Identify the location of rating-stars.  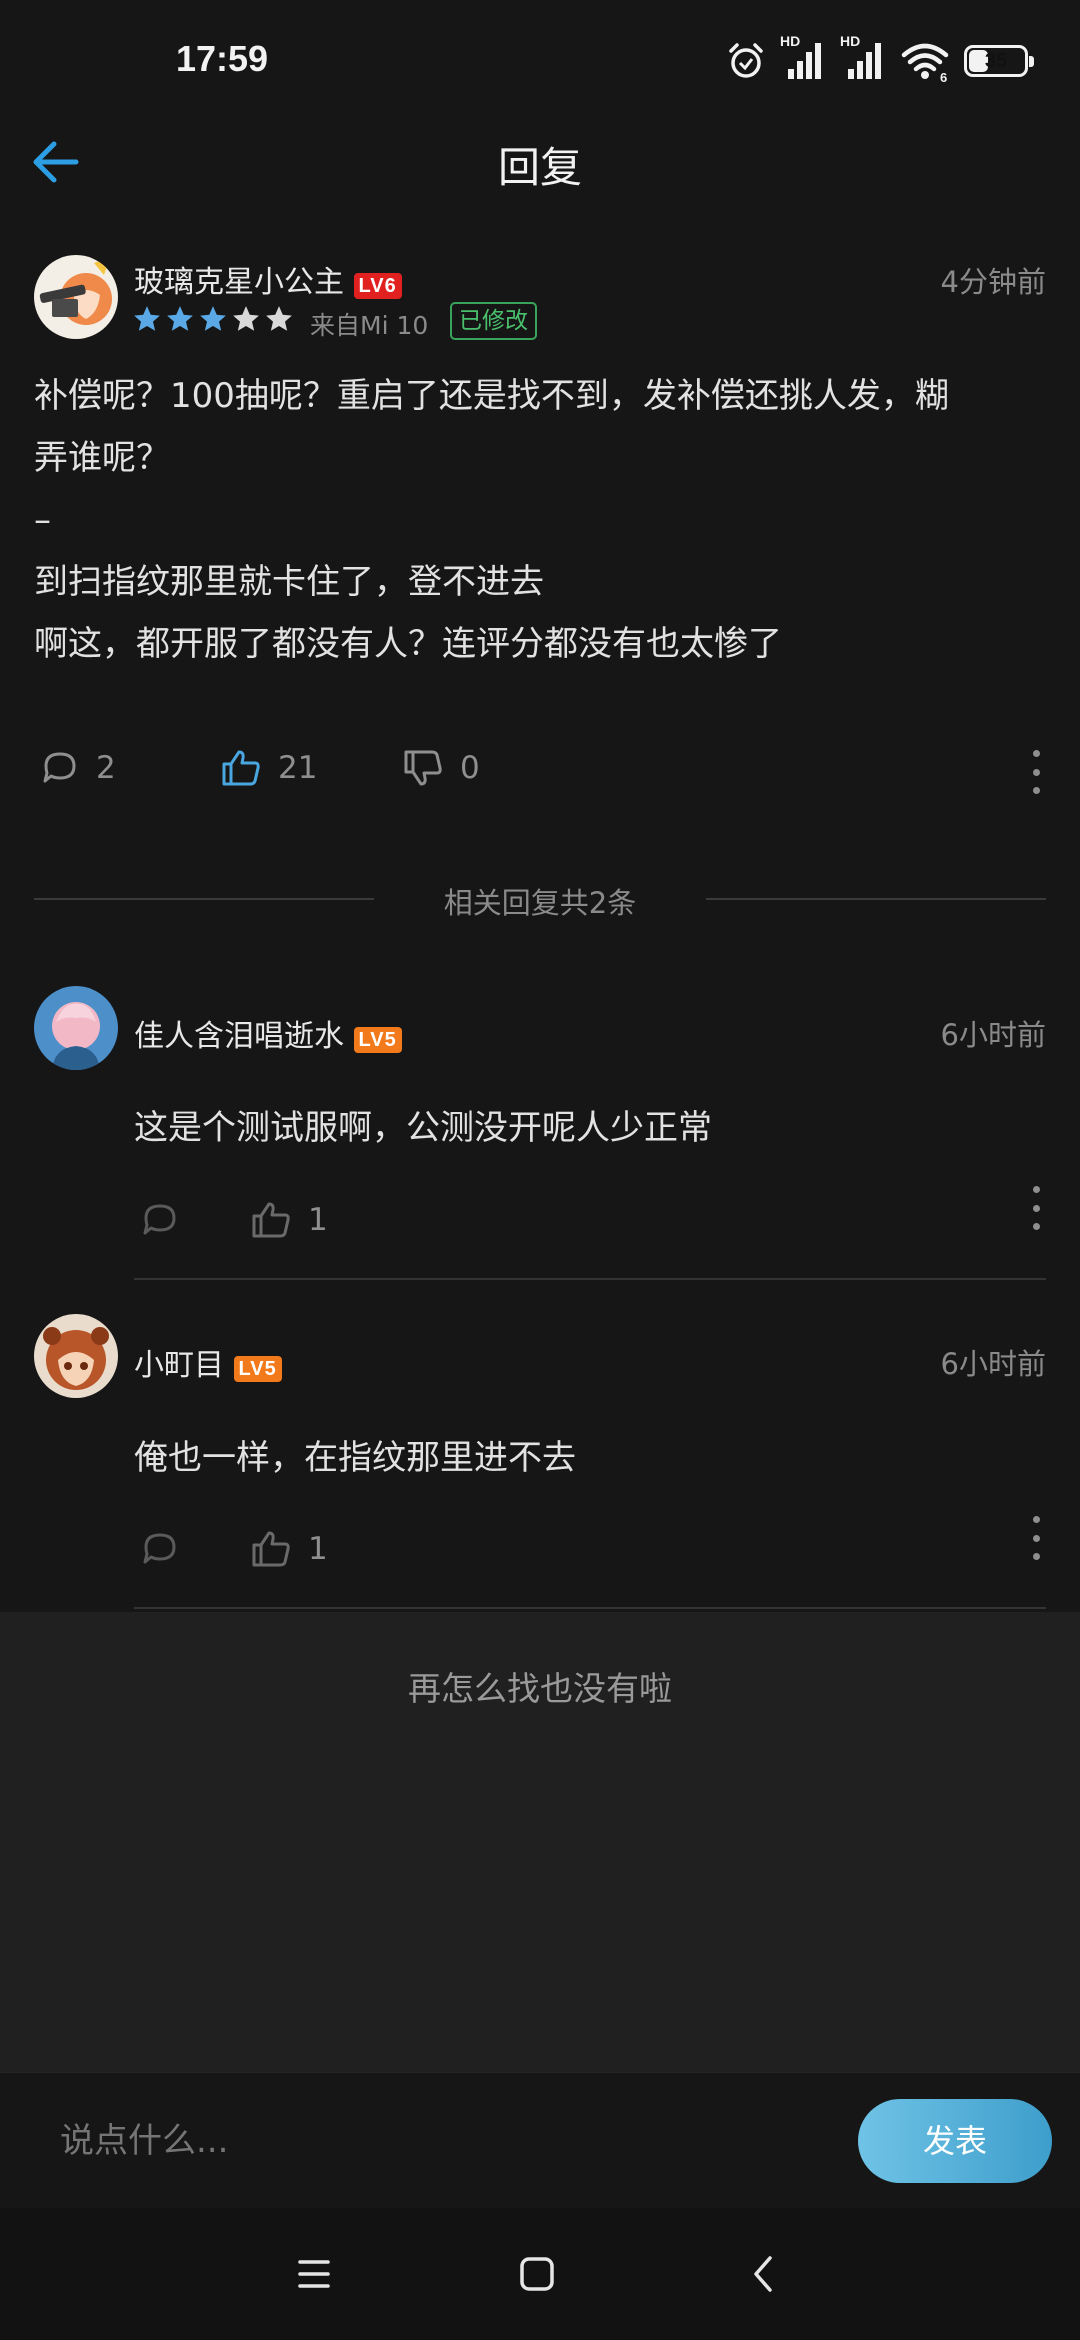
(213, 319).